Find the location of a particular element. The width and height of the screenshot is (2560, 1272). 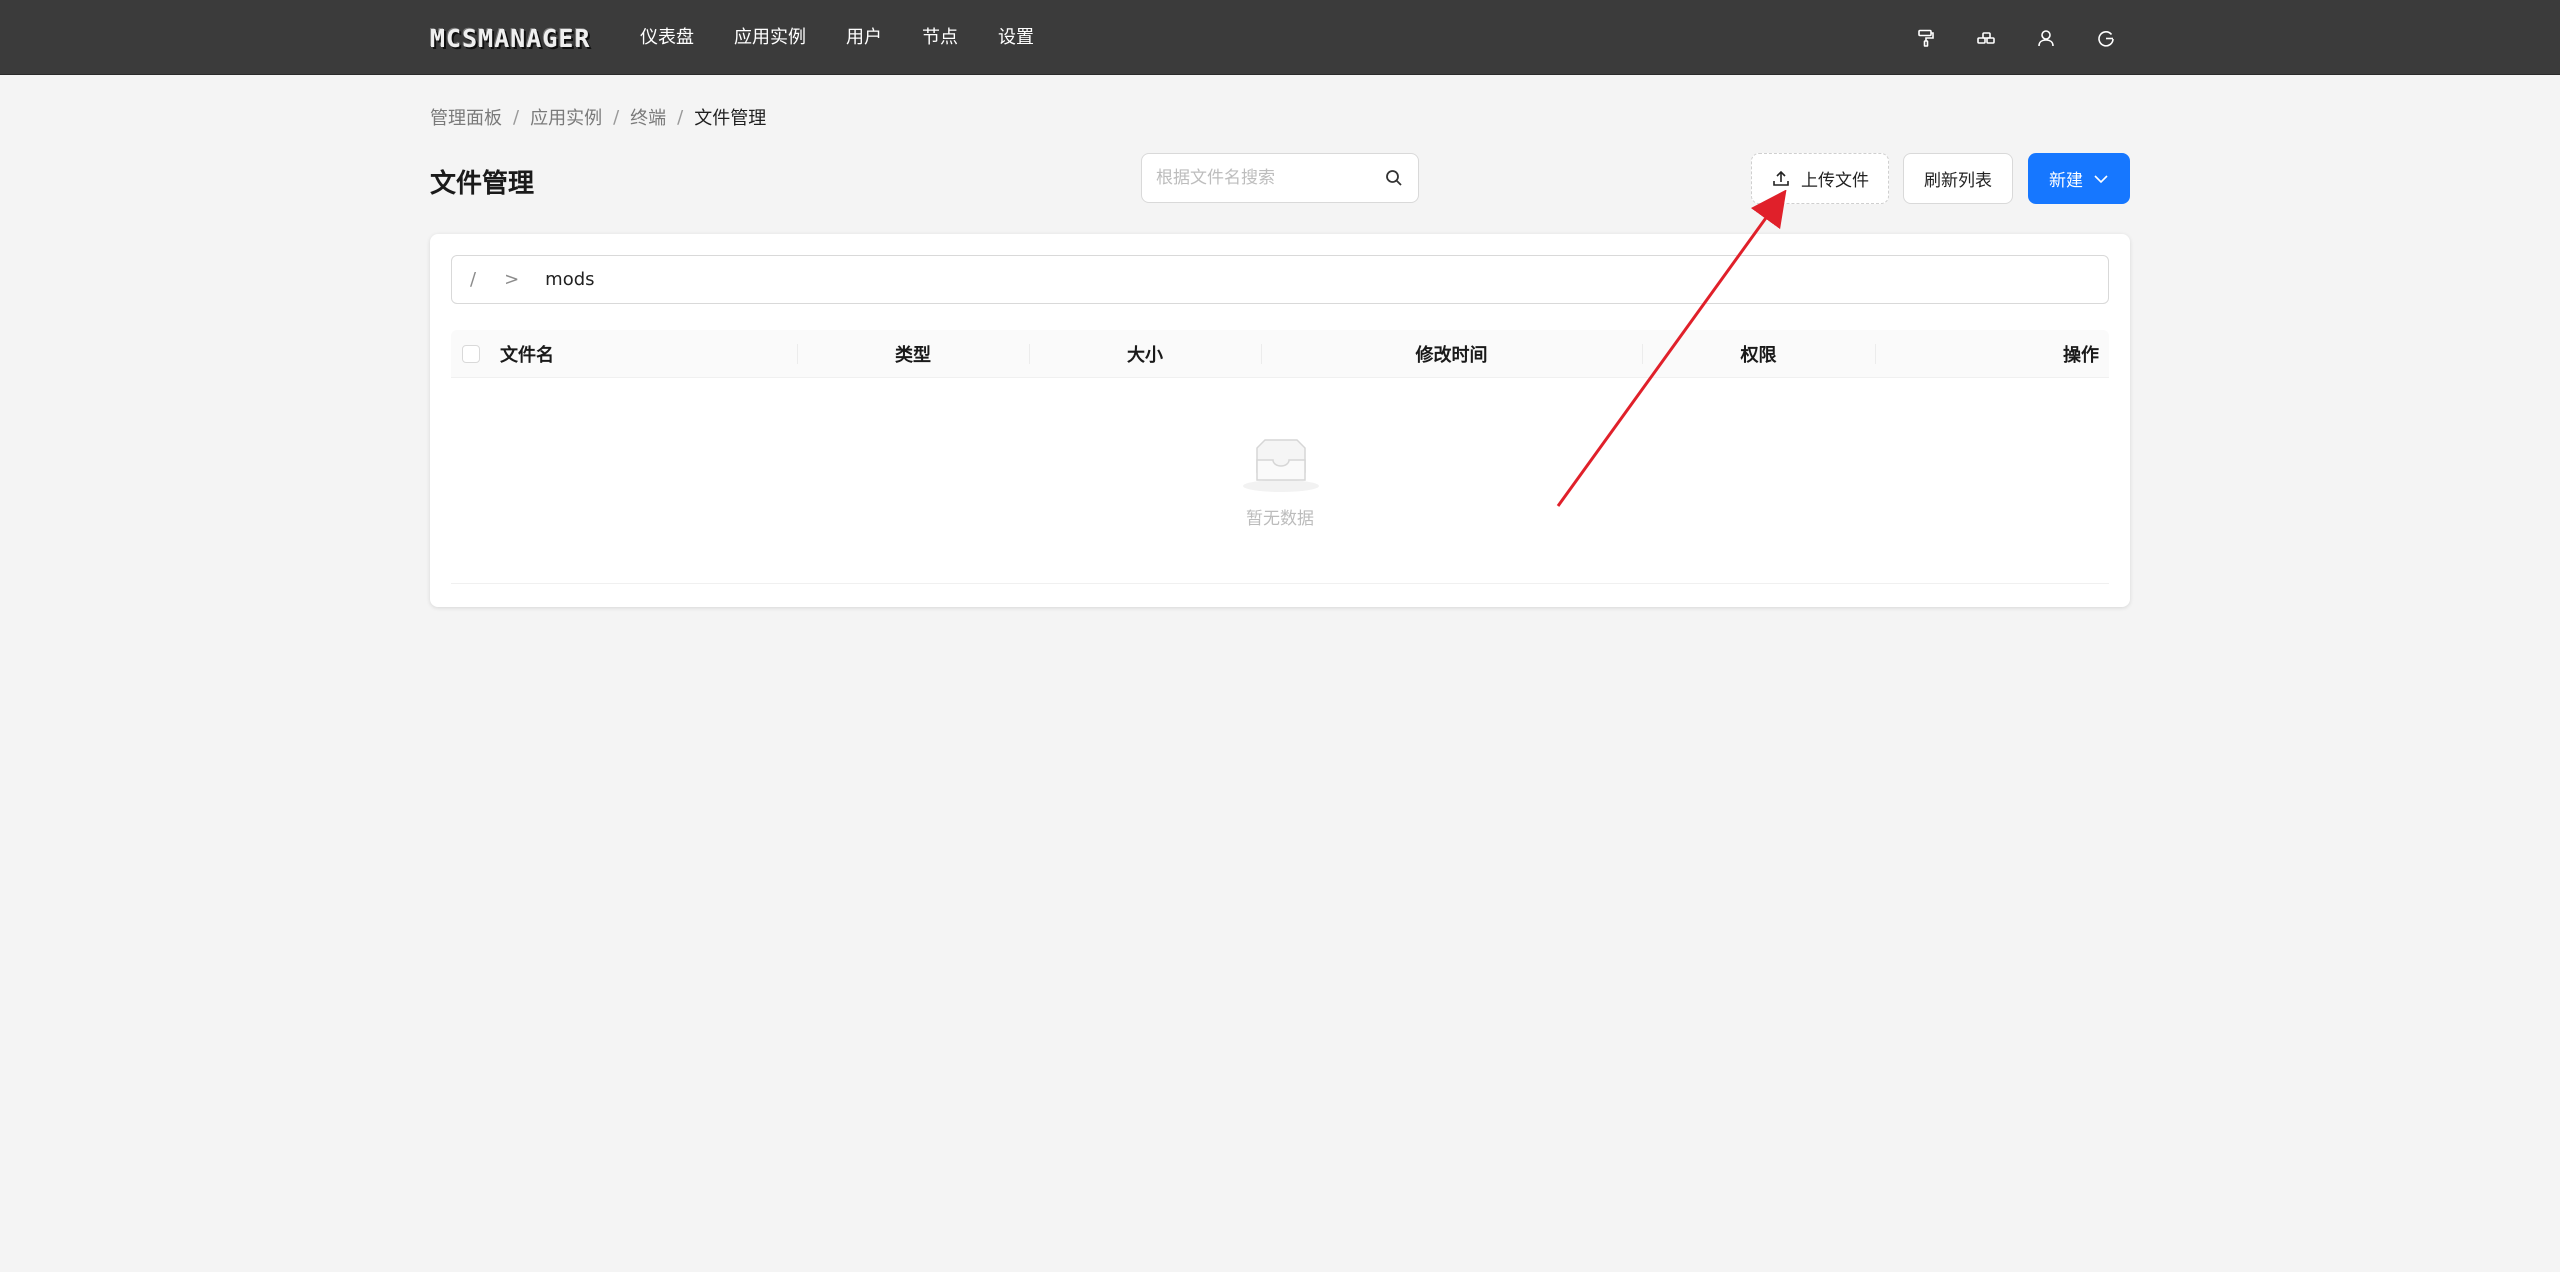

refresh-list-label: 刷新列表 is located at coordinates (1958, 181).